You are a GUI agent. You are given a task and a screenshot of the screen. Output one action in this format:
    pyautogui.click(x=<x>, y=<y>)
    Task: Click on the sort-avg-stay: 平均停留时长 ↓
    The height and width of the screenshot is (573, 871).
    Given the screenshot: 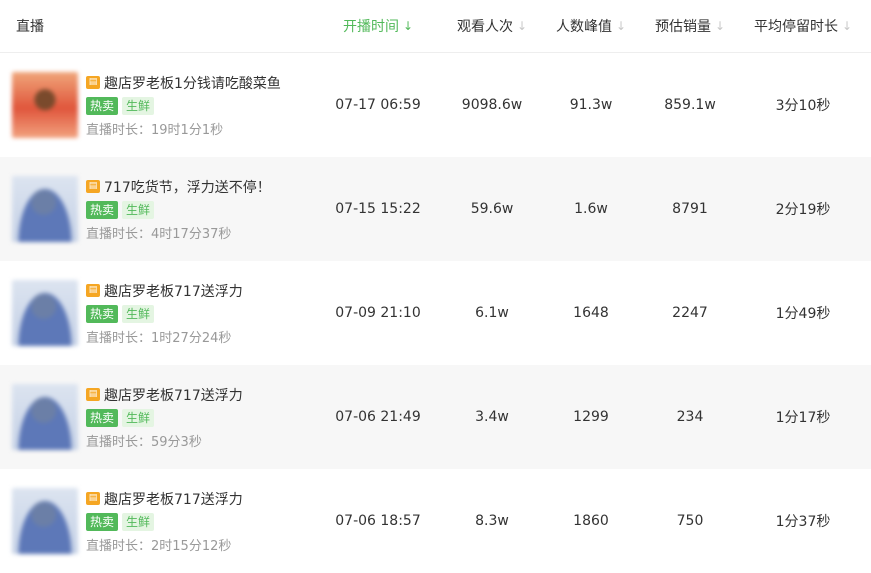 What is the action you would take?
    pyautogui.click(x=803, y=26)
    